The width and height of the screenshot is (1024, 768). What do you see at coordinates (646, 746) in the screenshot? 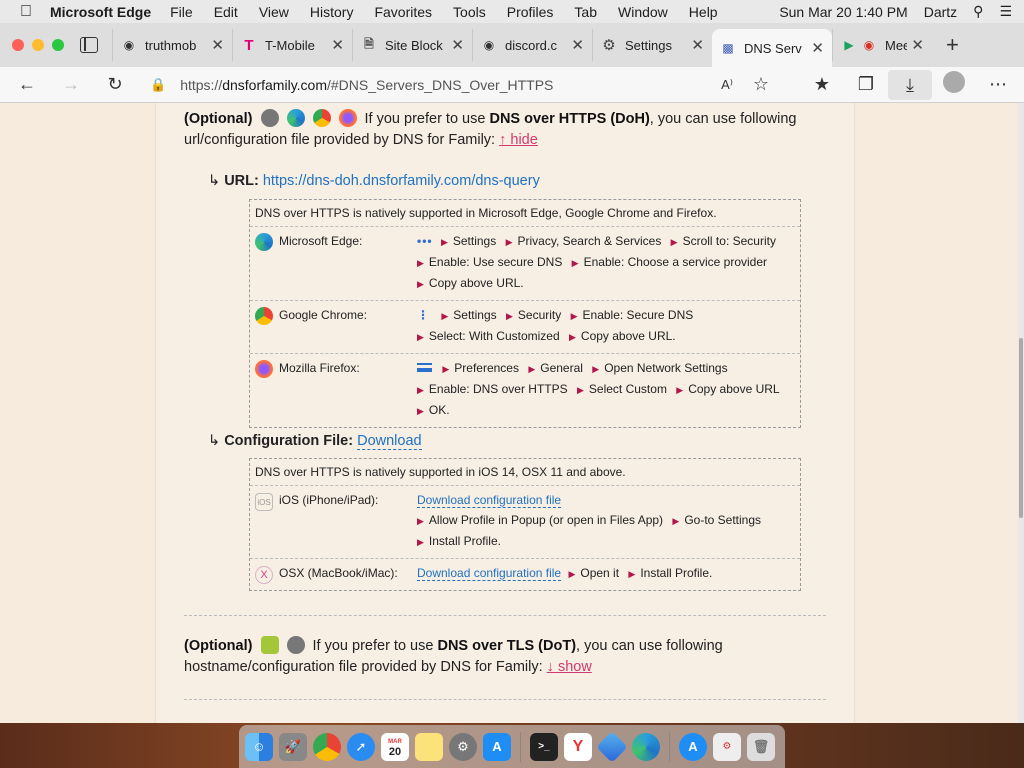
I see `edge-icon` at bounding box center [646, 746].